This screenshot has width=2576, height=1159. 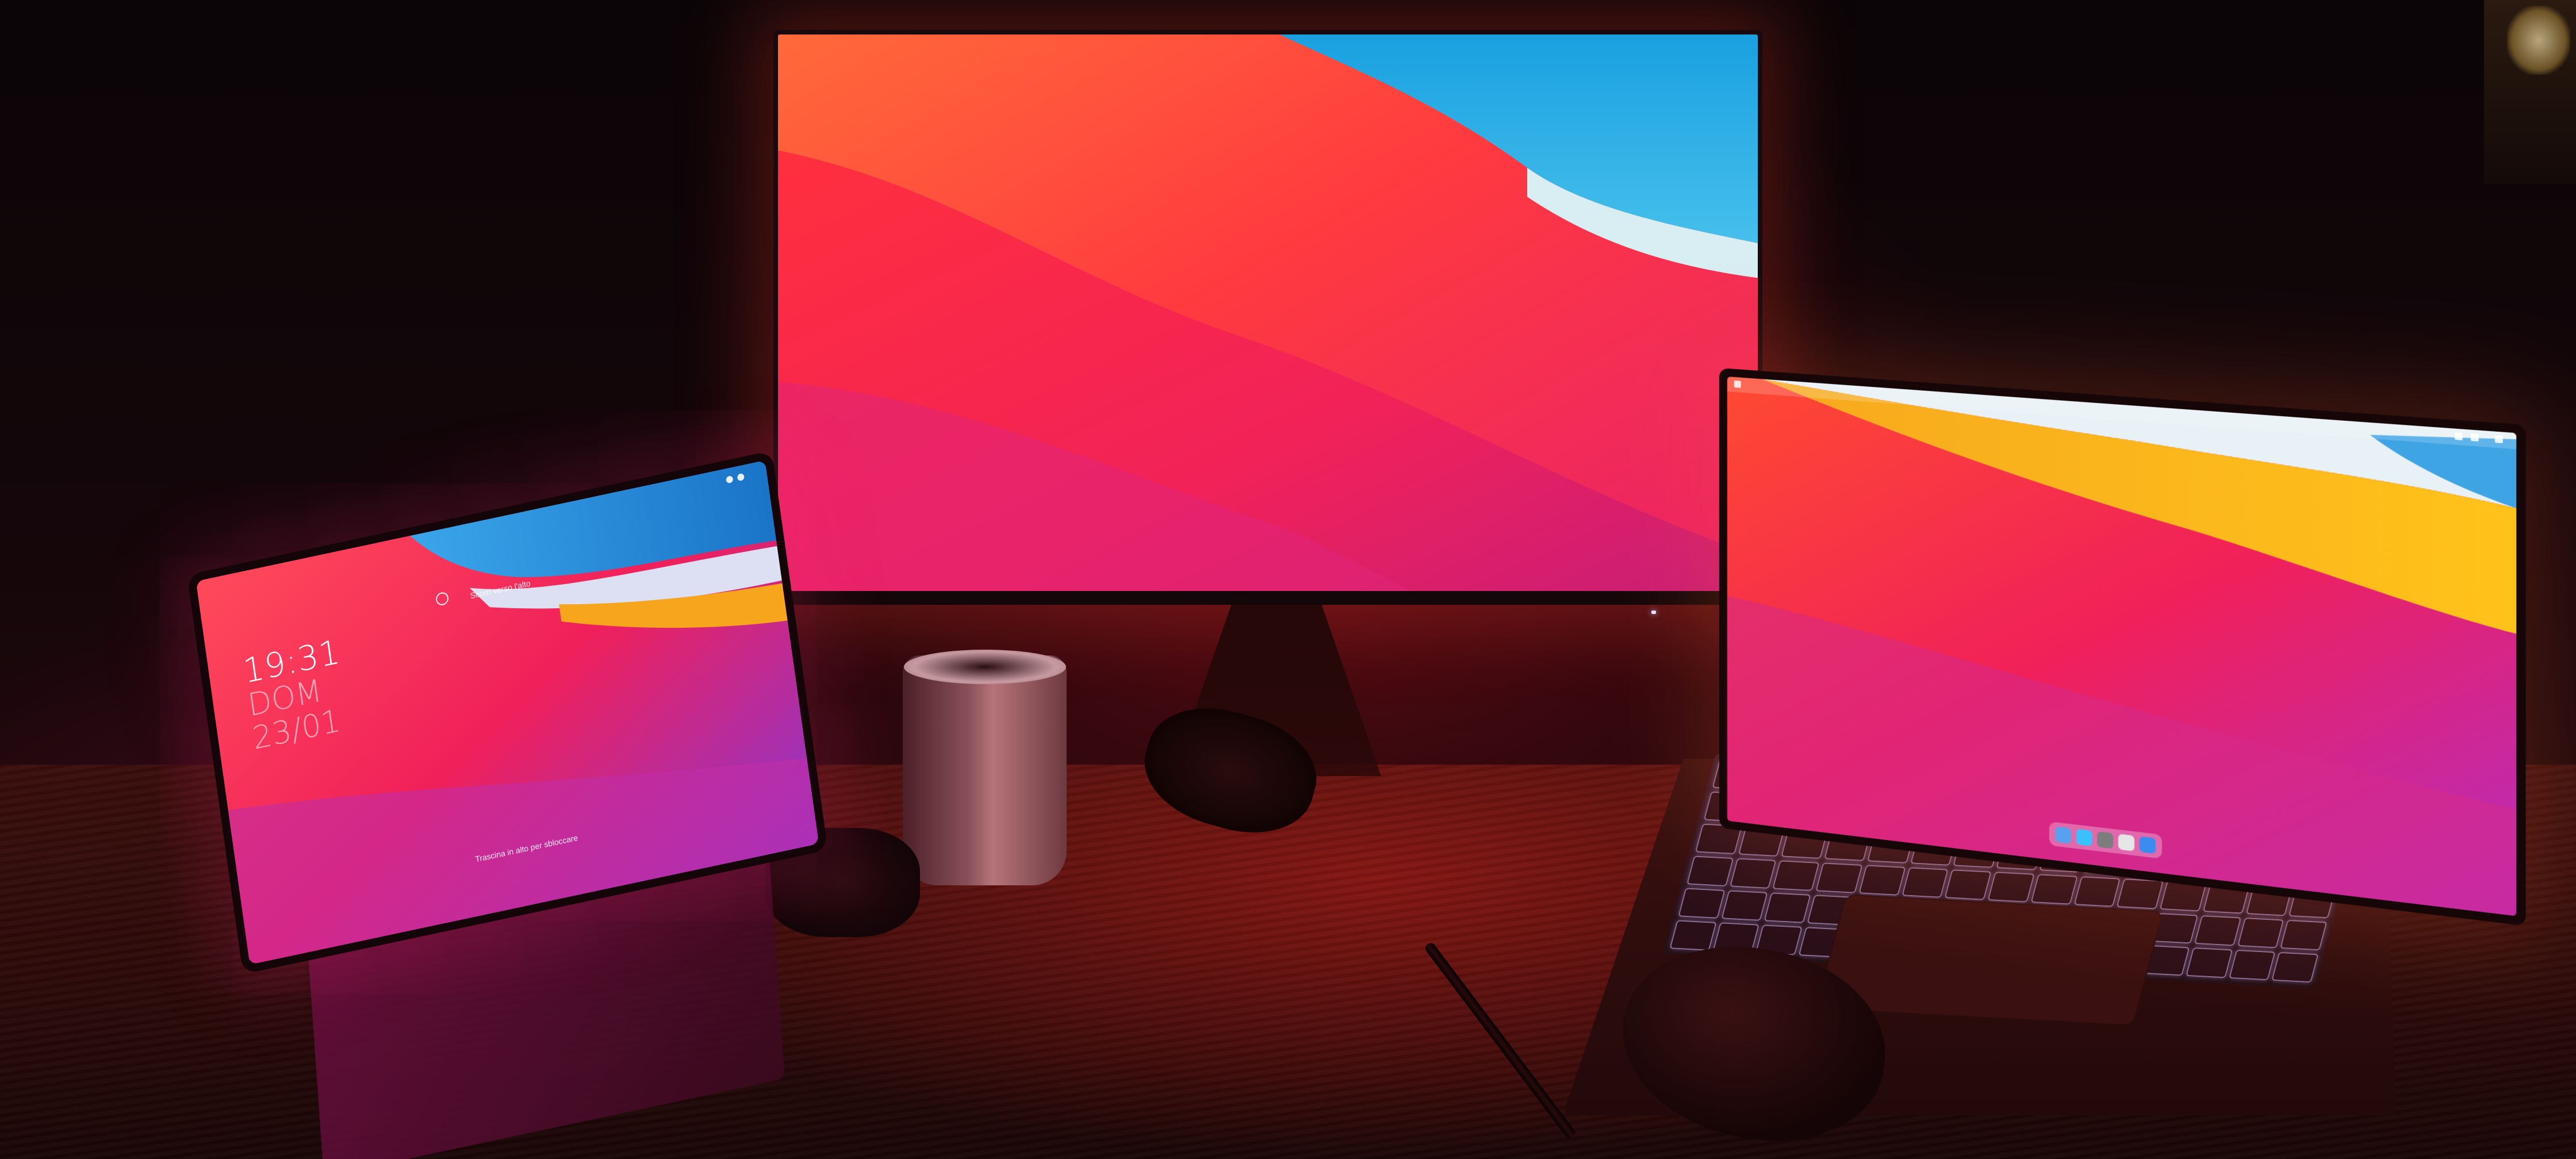 I want to click on laptop-screen, so click(x=2121, y=646).